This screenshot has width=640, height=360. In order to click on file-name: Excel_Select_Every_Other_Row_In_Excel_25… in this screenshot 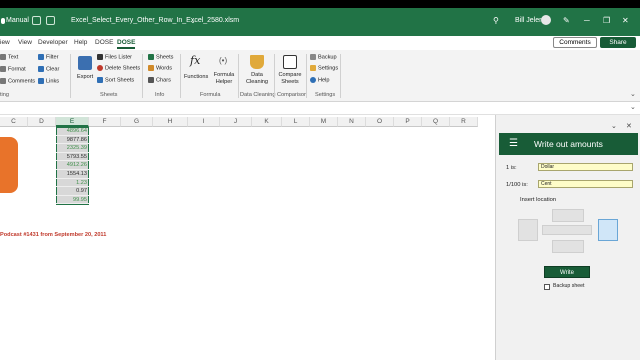, I will do `click(155, 20)`.